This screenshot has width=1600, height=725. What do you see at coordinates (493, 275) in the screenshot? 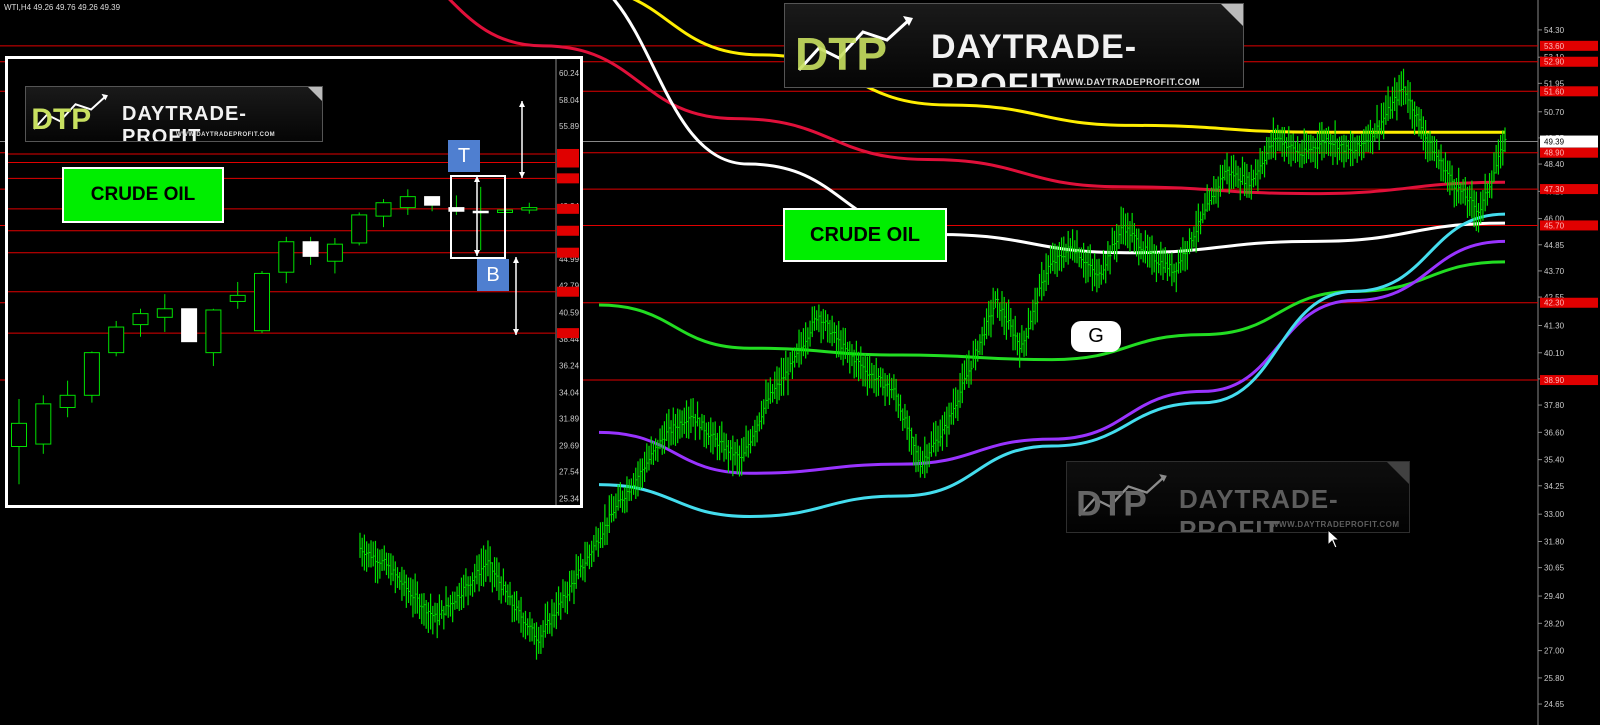
I see `b-marker-label: B` at bounding box center [493, 275].